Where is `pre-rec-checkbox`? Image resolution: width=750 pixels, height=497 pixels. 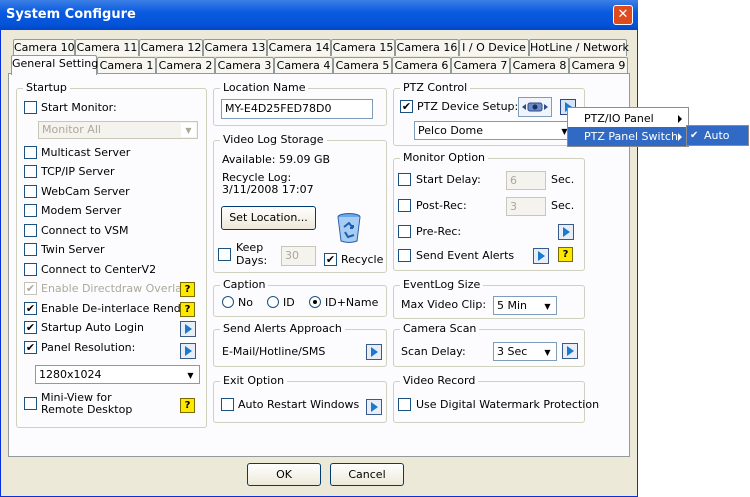
pre-rec-checkbox is located at coordinates (404, 231).